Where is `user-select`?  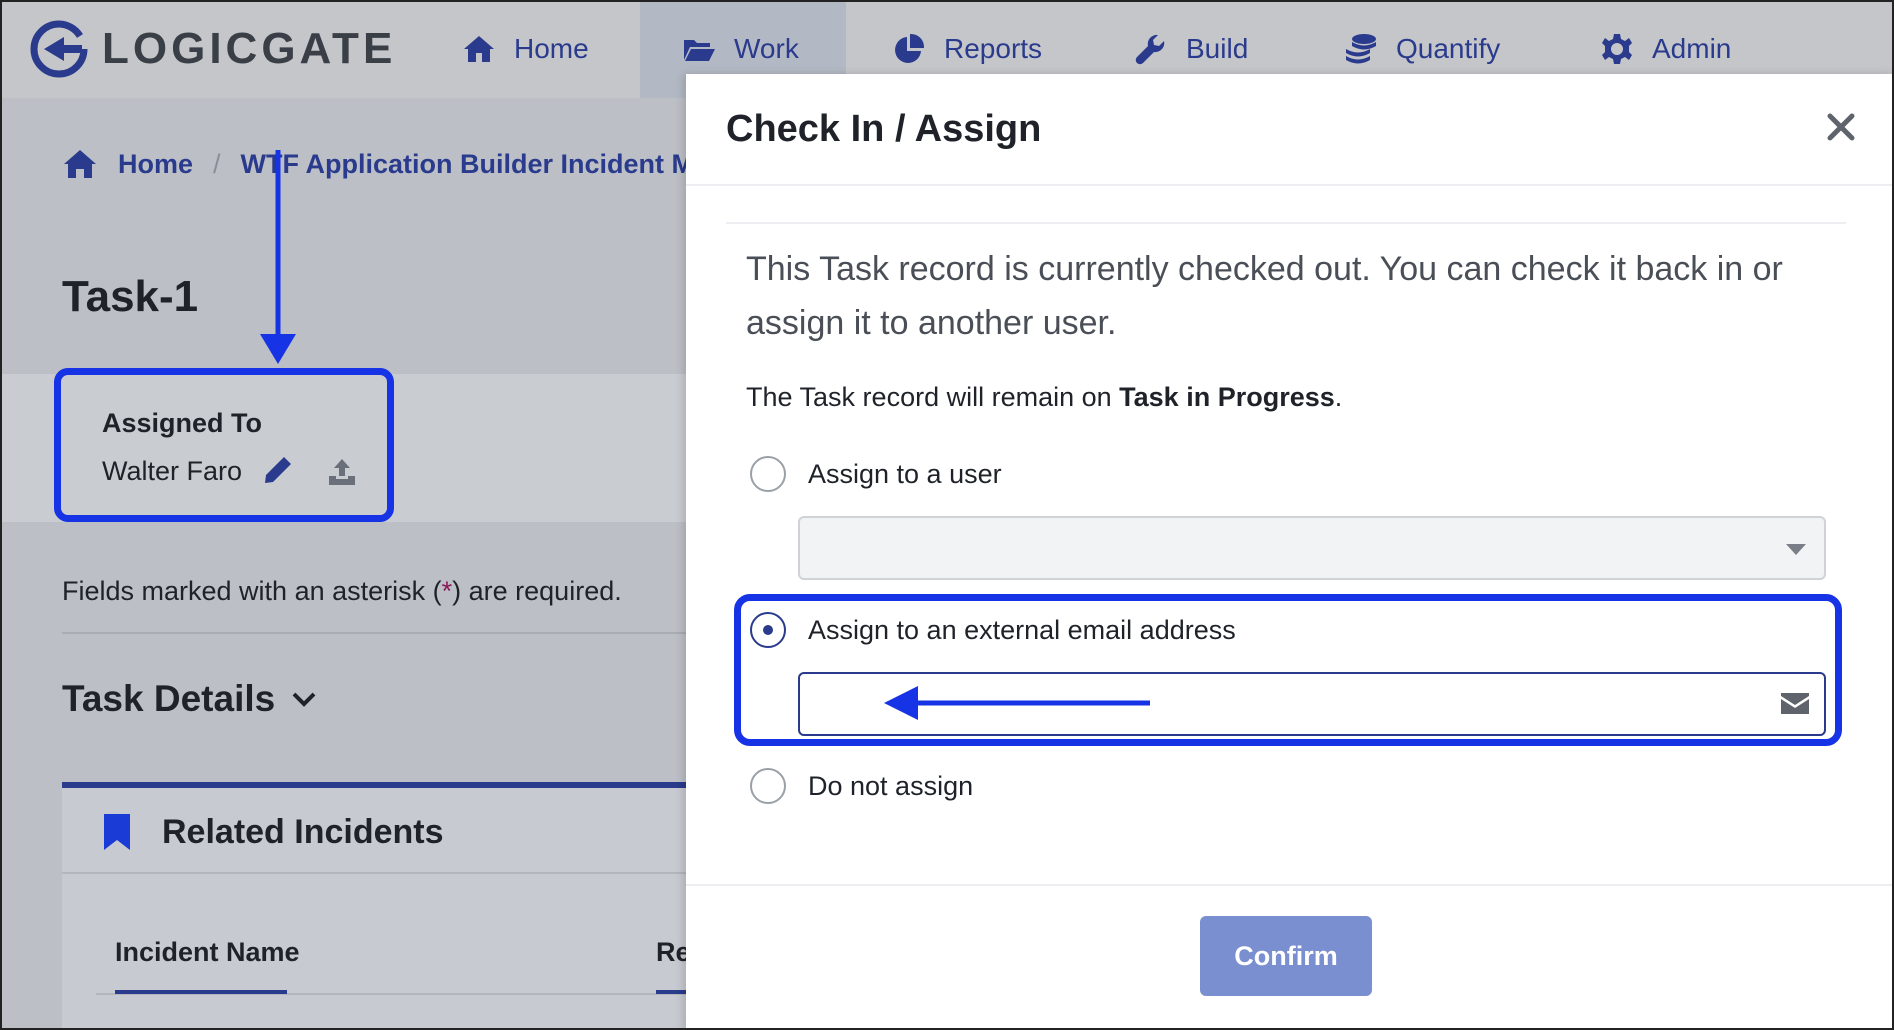
user-select is located at coordinates (1312, 548).